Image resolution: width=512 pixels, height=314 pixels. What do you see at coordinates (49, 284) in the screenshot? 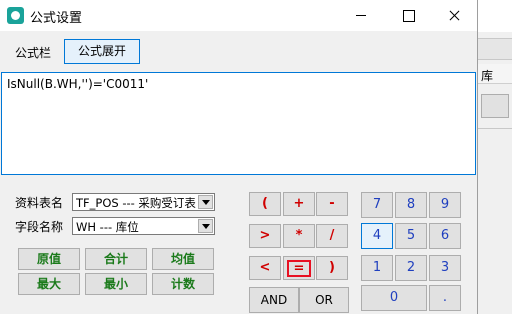
I see `max-button: 最大` at bounding box center [49, 284].